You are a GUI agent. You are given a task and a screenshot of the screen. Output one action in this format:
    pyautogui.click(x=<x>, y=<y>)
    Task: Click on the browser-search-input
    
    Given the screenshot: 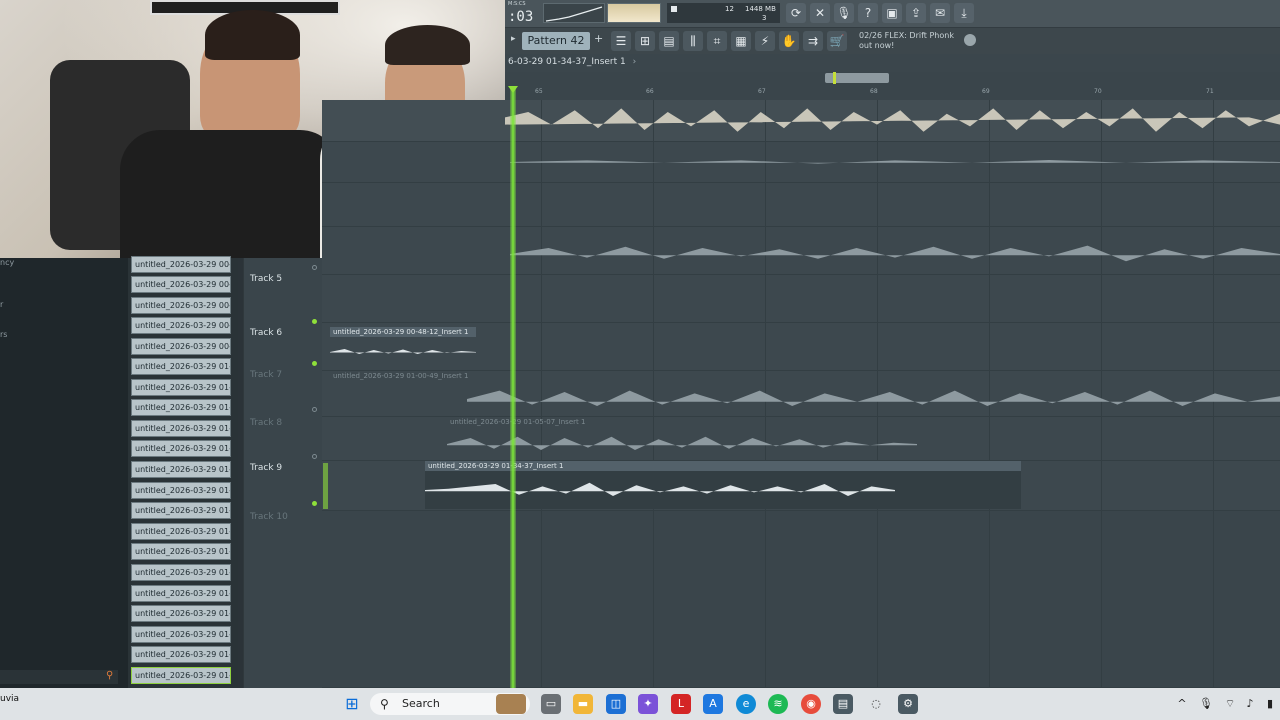 What is the action you would take?
    pyautogui.click(x=59, y=677)
    